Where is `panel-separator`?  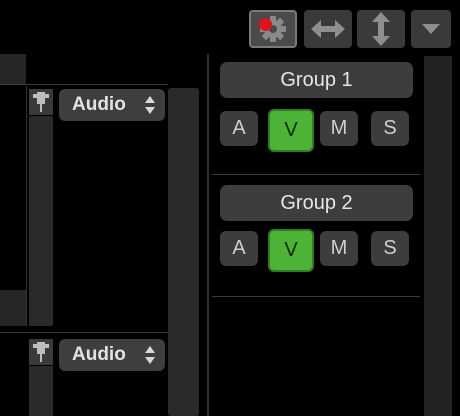 panel-separator is located at coordinates (208, 235).